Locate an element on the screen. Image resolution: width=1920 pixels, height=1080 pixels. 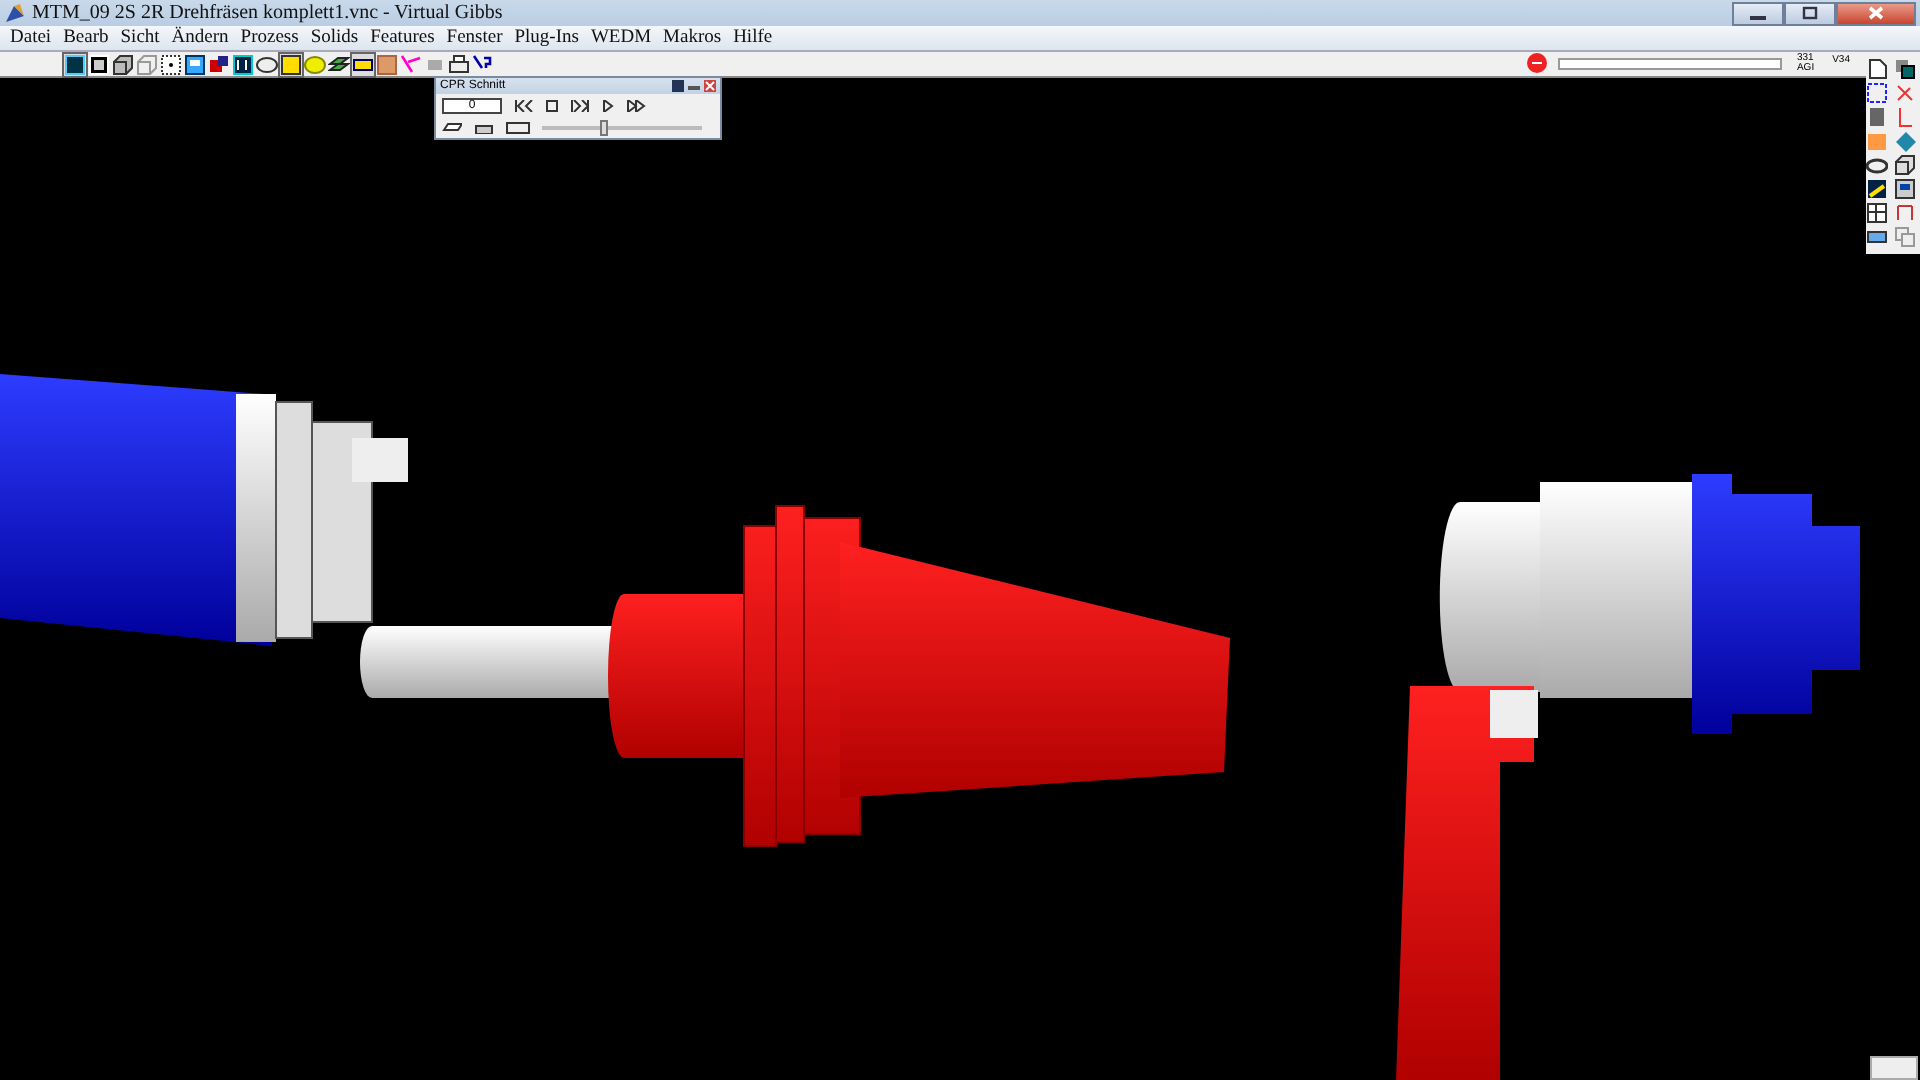
windows-icon is located at coordinates (1905, 69).